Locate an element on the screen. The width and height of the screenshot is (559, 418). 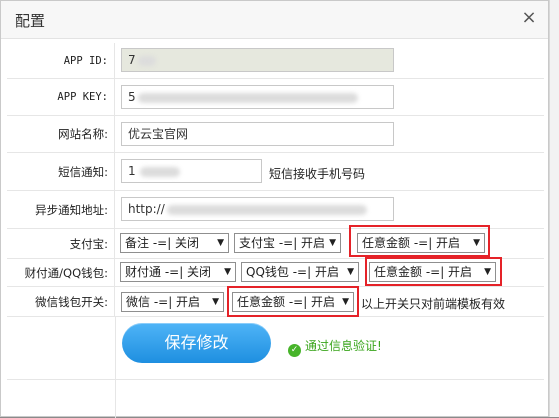
wechat-select: 微信 -=| 开启 ▼ is located at coordinates (172, 302).